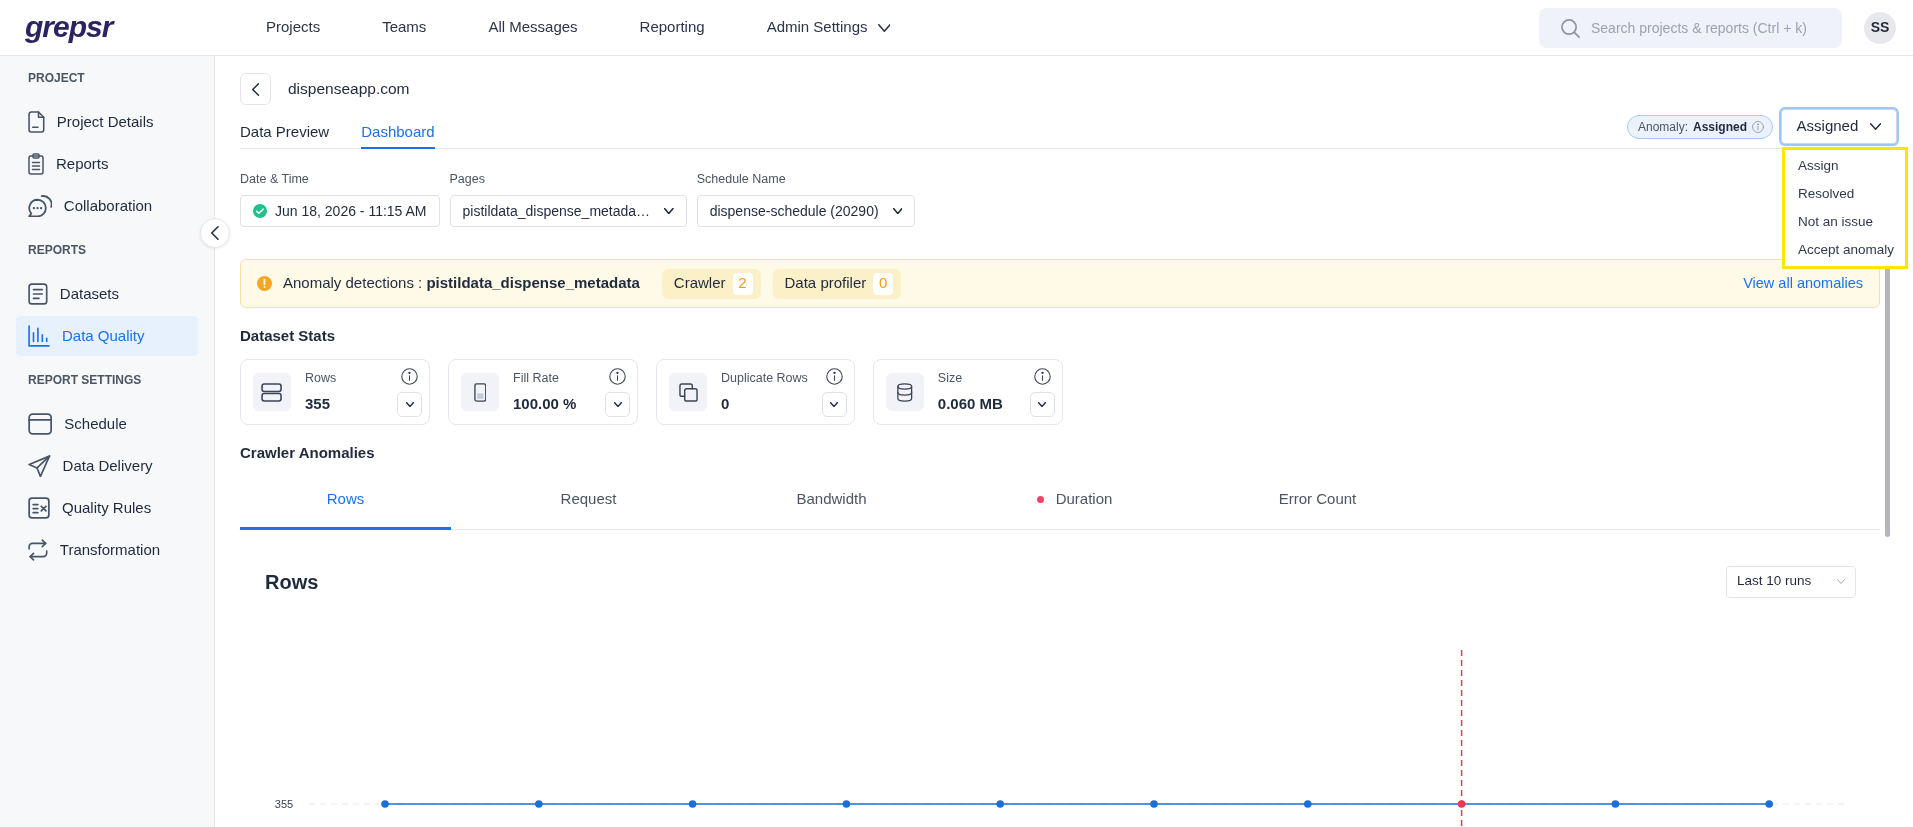  Describe the element at coordinates (345, 500) in the screenshot. I see `chart-tab: Rows` at that location.